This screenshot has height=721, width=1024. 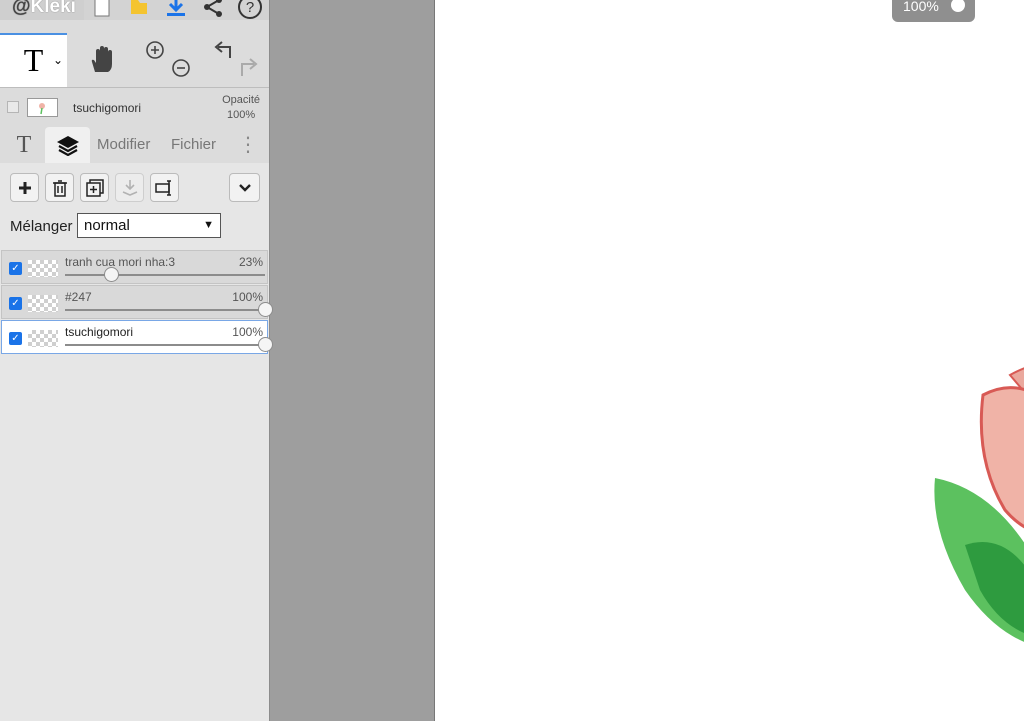 I want to click on tab-layers, so click(x=67, y=145).